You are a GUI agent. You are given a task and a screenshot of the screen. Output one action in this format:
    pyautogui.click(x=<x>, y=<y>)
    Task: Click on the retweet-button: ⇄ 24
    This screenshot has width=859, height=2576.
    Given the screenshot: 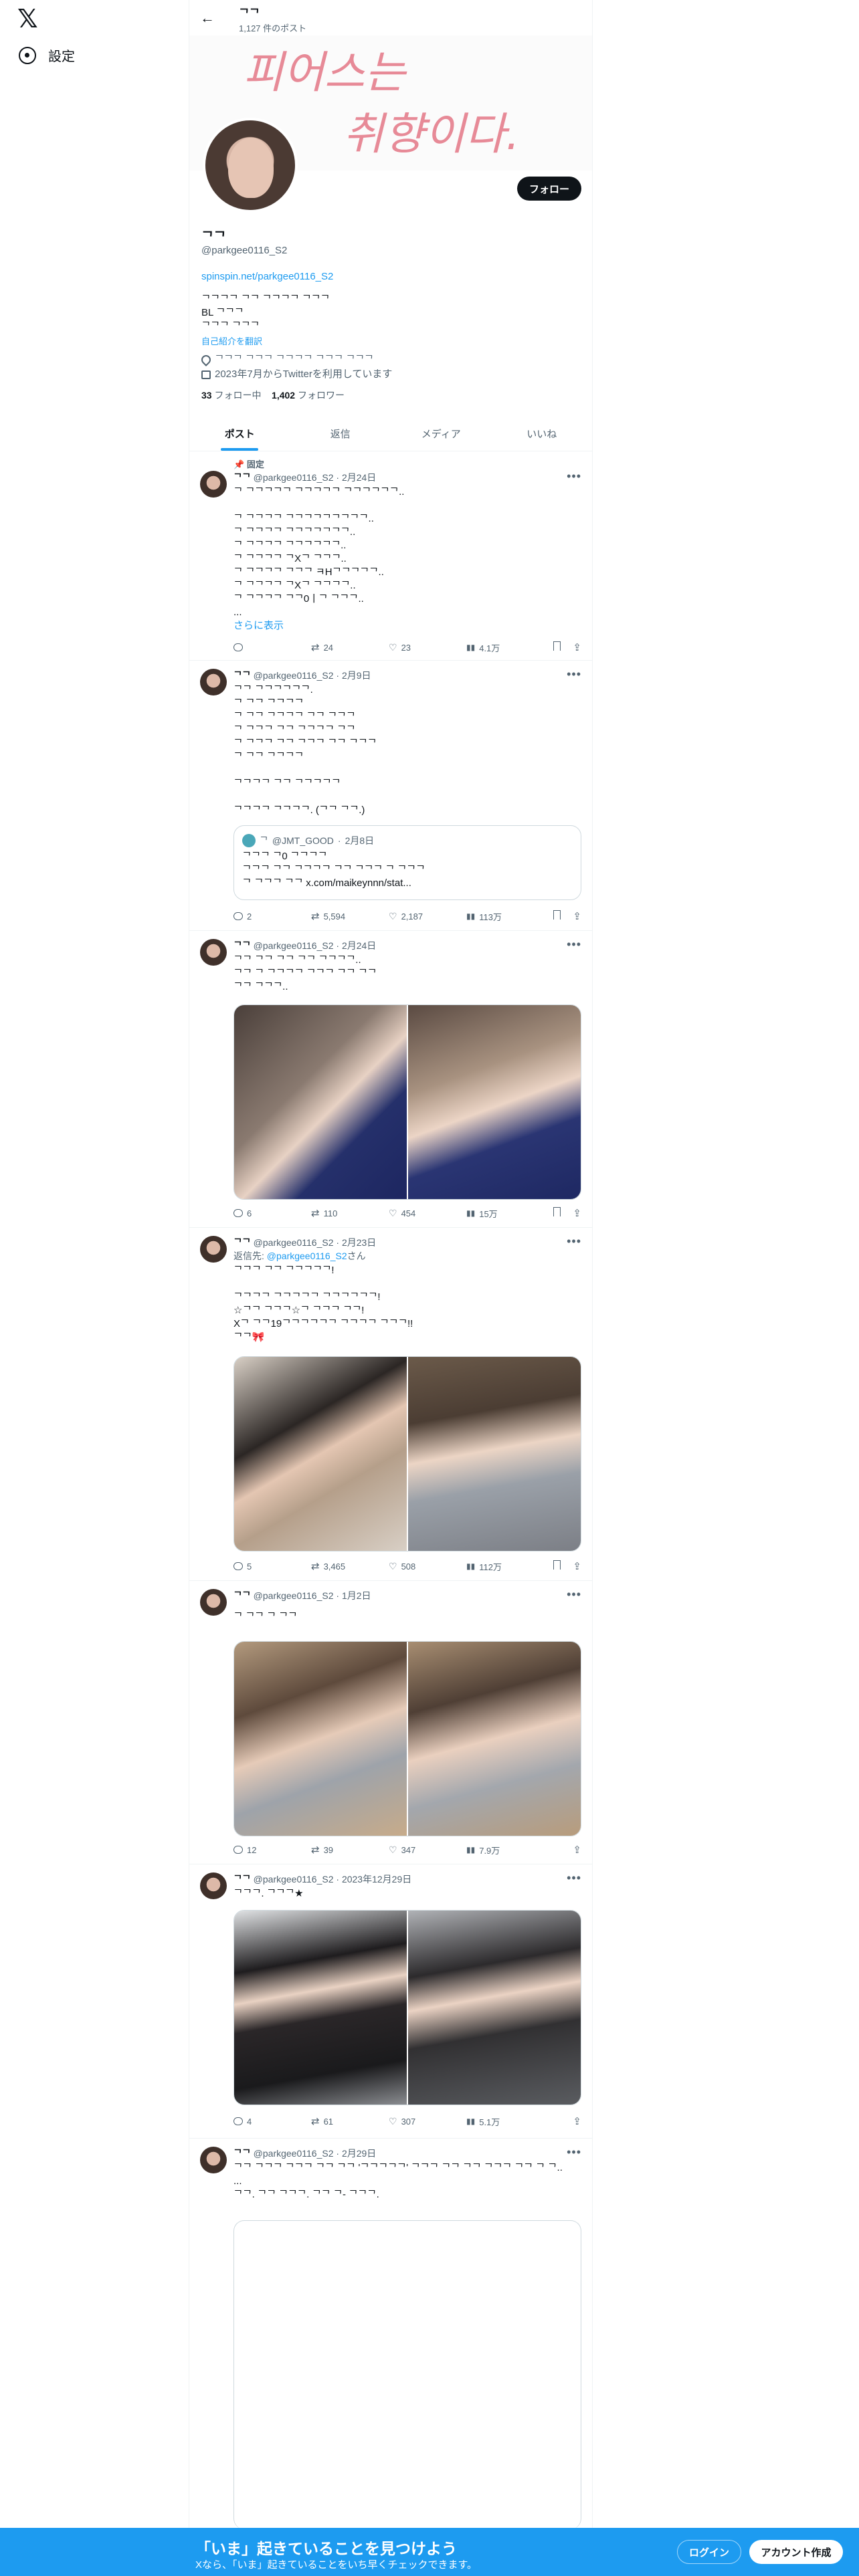 What is the action you would take?
    pyautogui.click(x=350, y=647)
    